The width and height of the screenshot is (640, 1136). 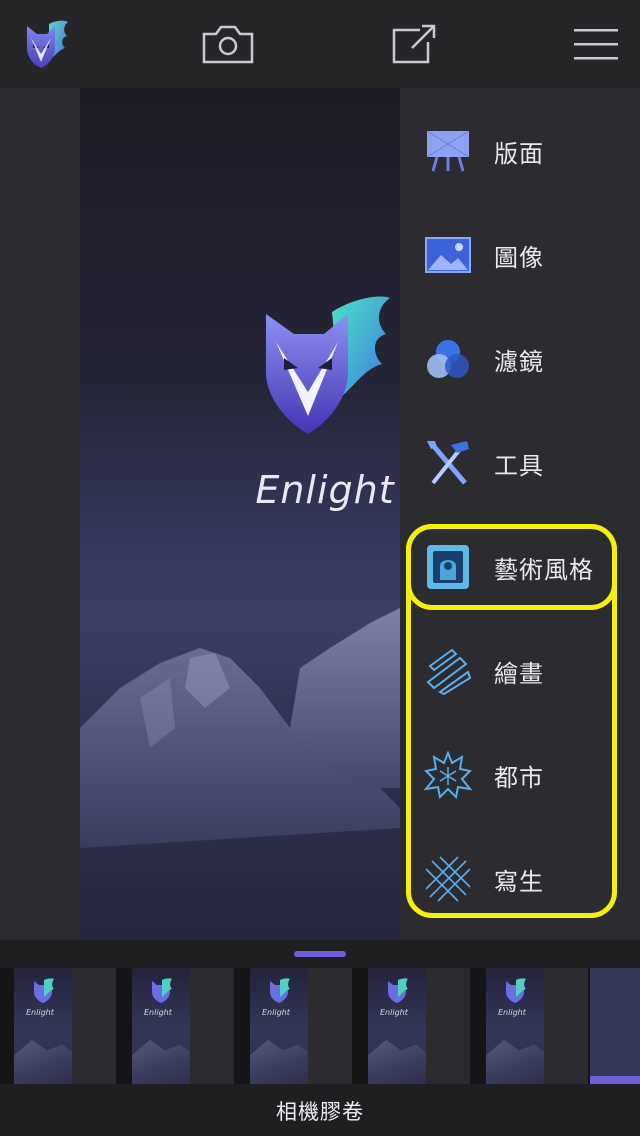 What do you see at coordinates (320, 1111) in the screenshot?
I see `camera-roll-label: 相機膠卷` at bounding box center [320, 1111].